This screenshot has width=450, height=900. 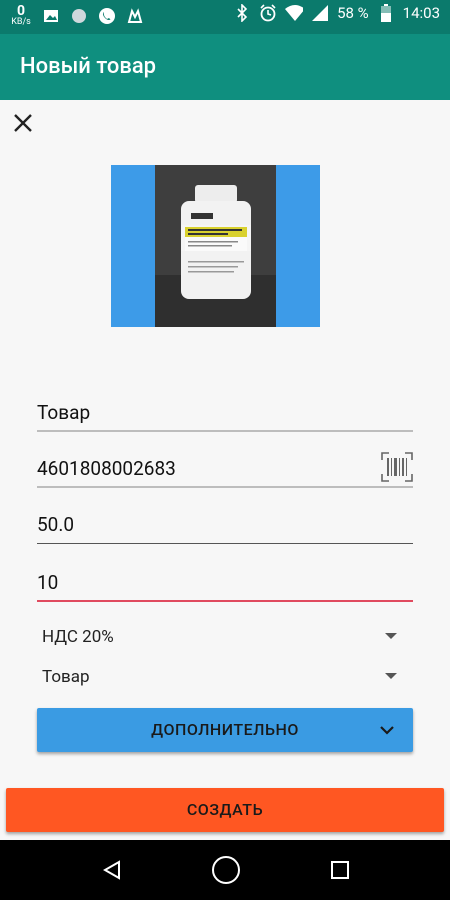 I want to click on type-select-value: Товар, so click(x=66, y=677).